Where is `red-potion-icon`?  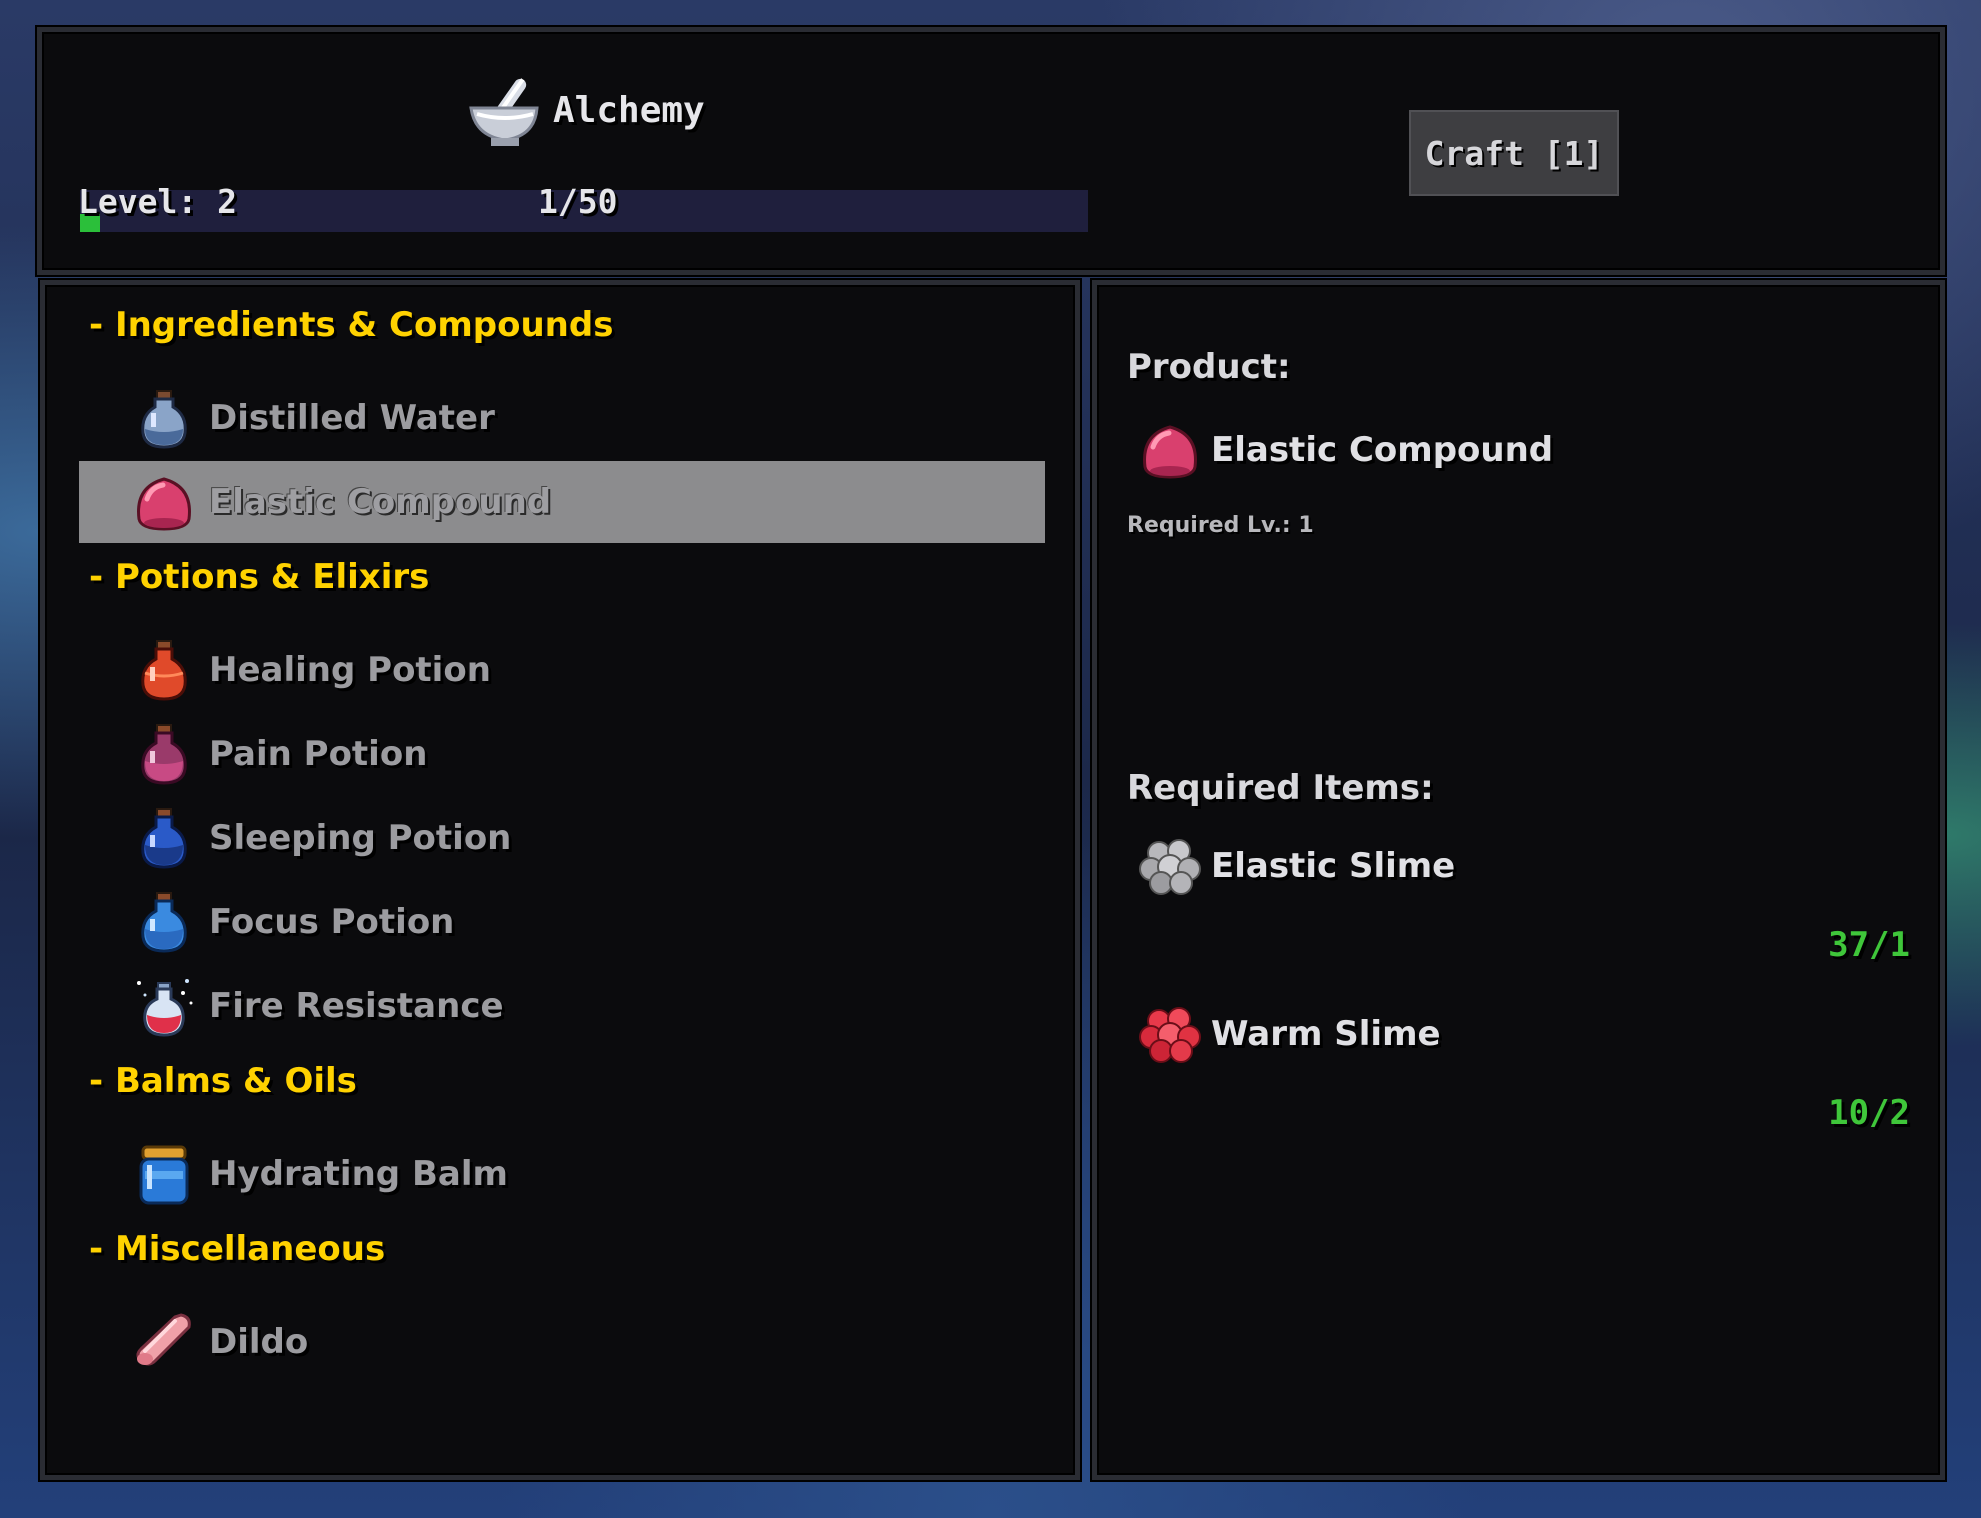 red-potion-icon is located at coordinates (164, 670).